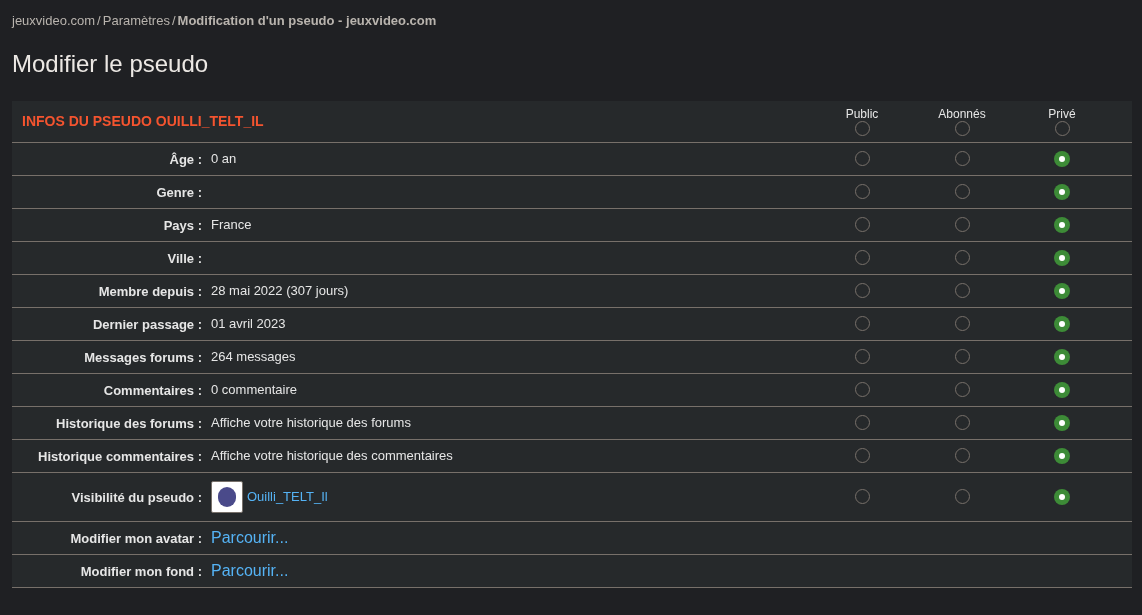 The image size is (1142, 615). Describe the element at coordinates (287, 496) in the screenshot. I see `pseudo-link: Ouilli_TELT_Il` at that location.